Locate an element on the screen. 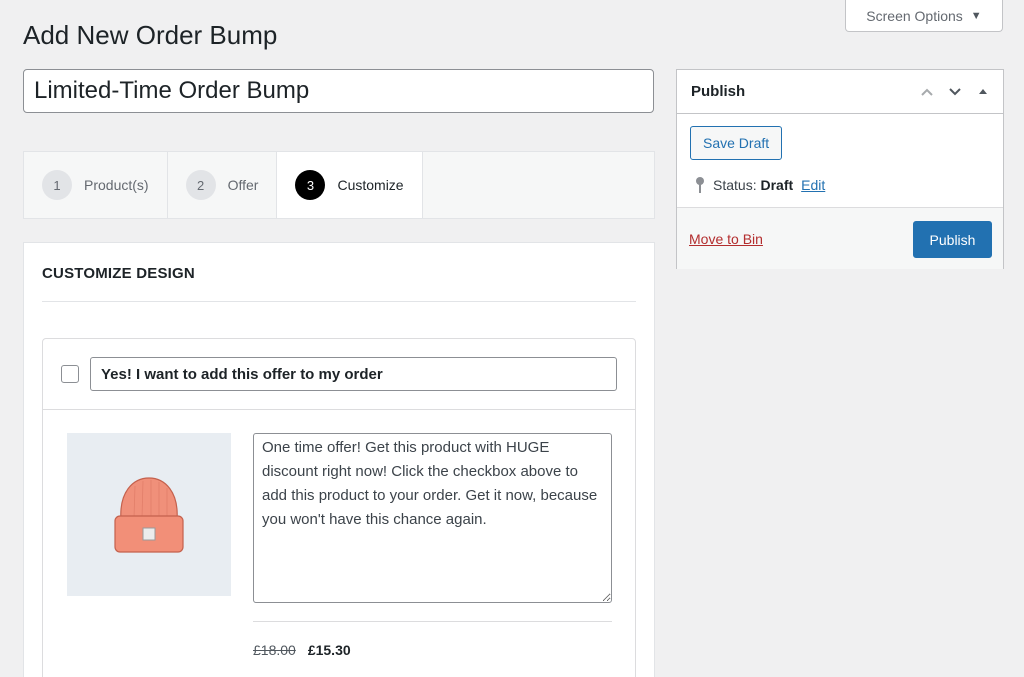  bump-checkbox is located at coordinates (70, 374).